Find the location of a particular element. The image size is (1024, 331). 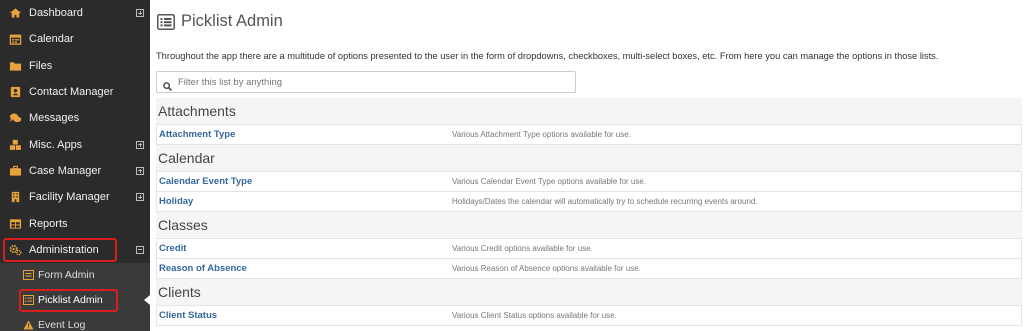

table-icon is located at coordinates (15, 224).